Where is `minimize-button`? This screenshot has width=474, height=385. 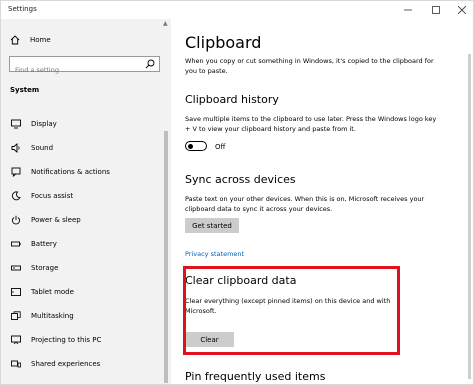
minimize-button is located at coordinates (408, 10).